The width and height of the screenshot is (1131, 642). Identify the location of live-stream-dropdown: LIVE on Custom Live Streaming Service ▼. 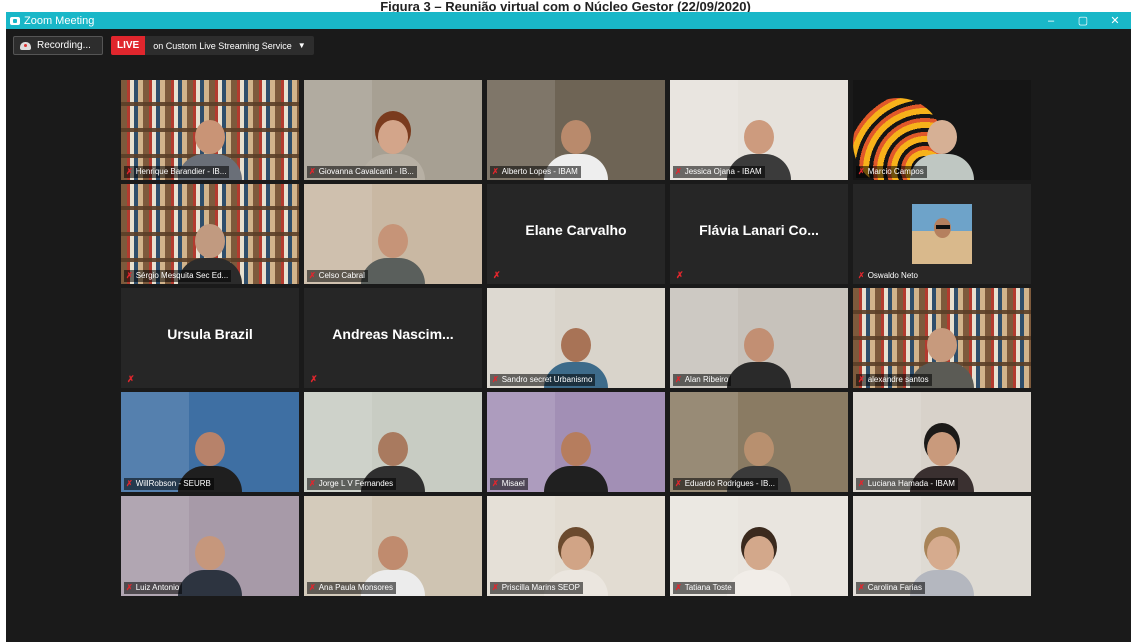
(212, 45).